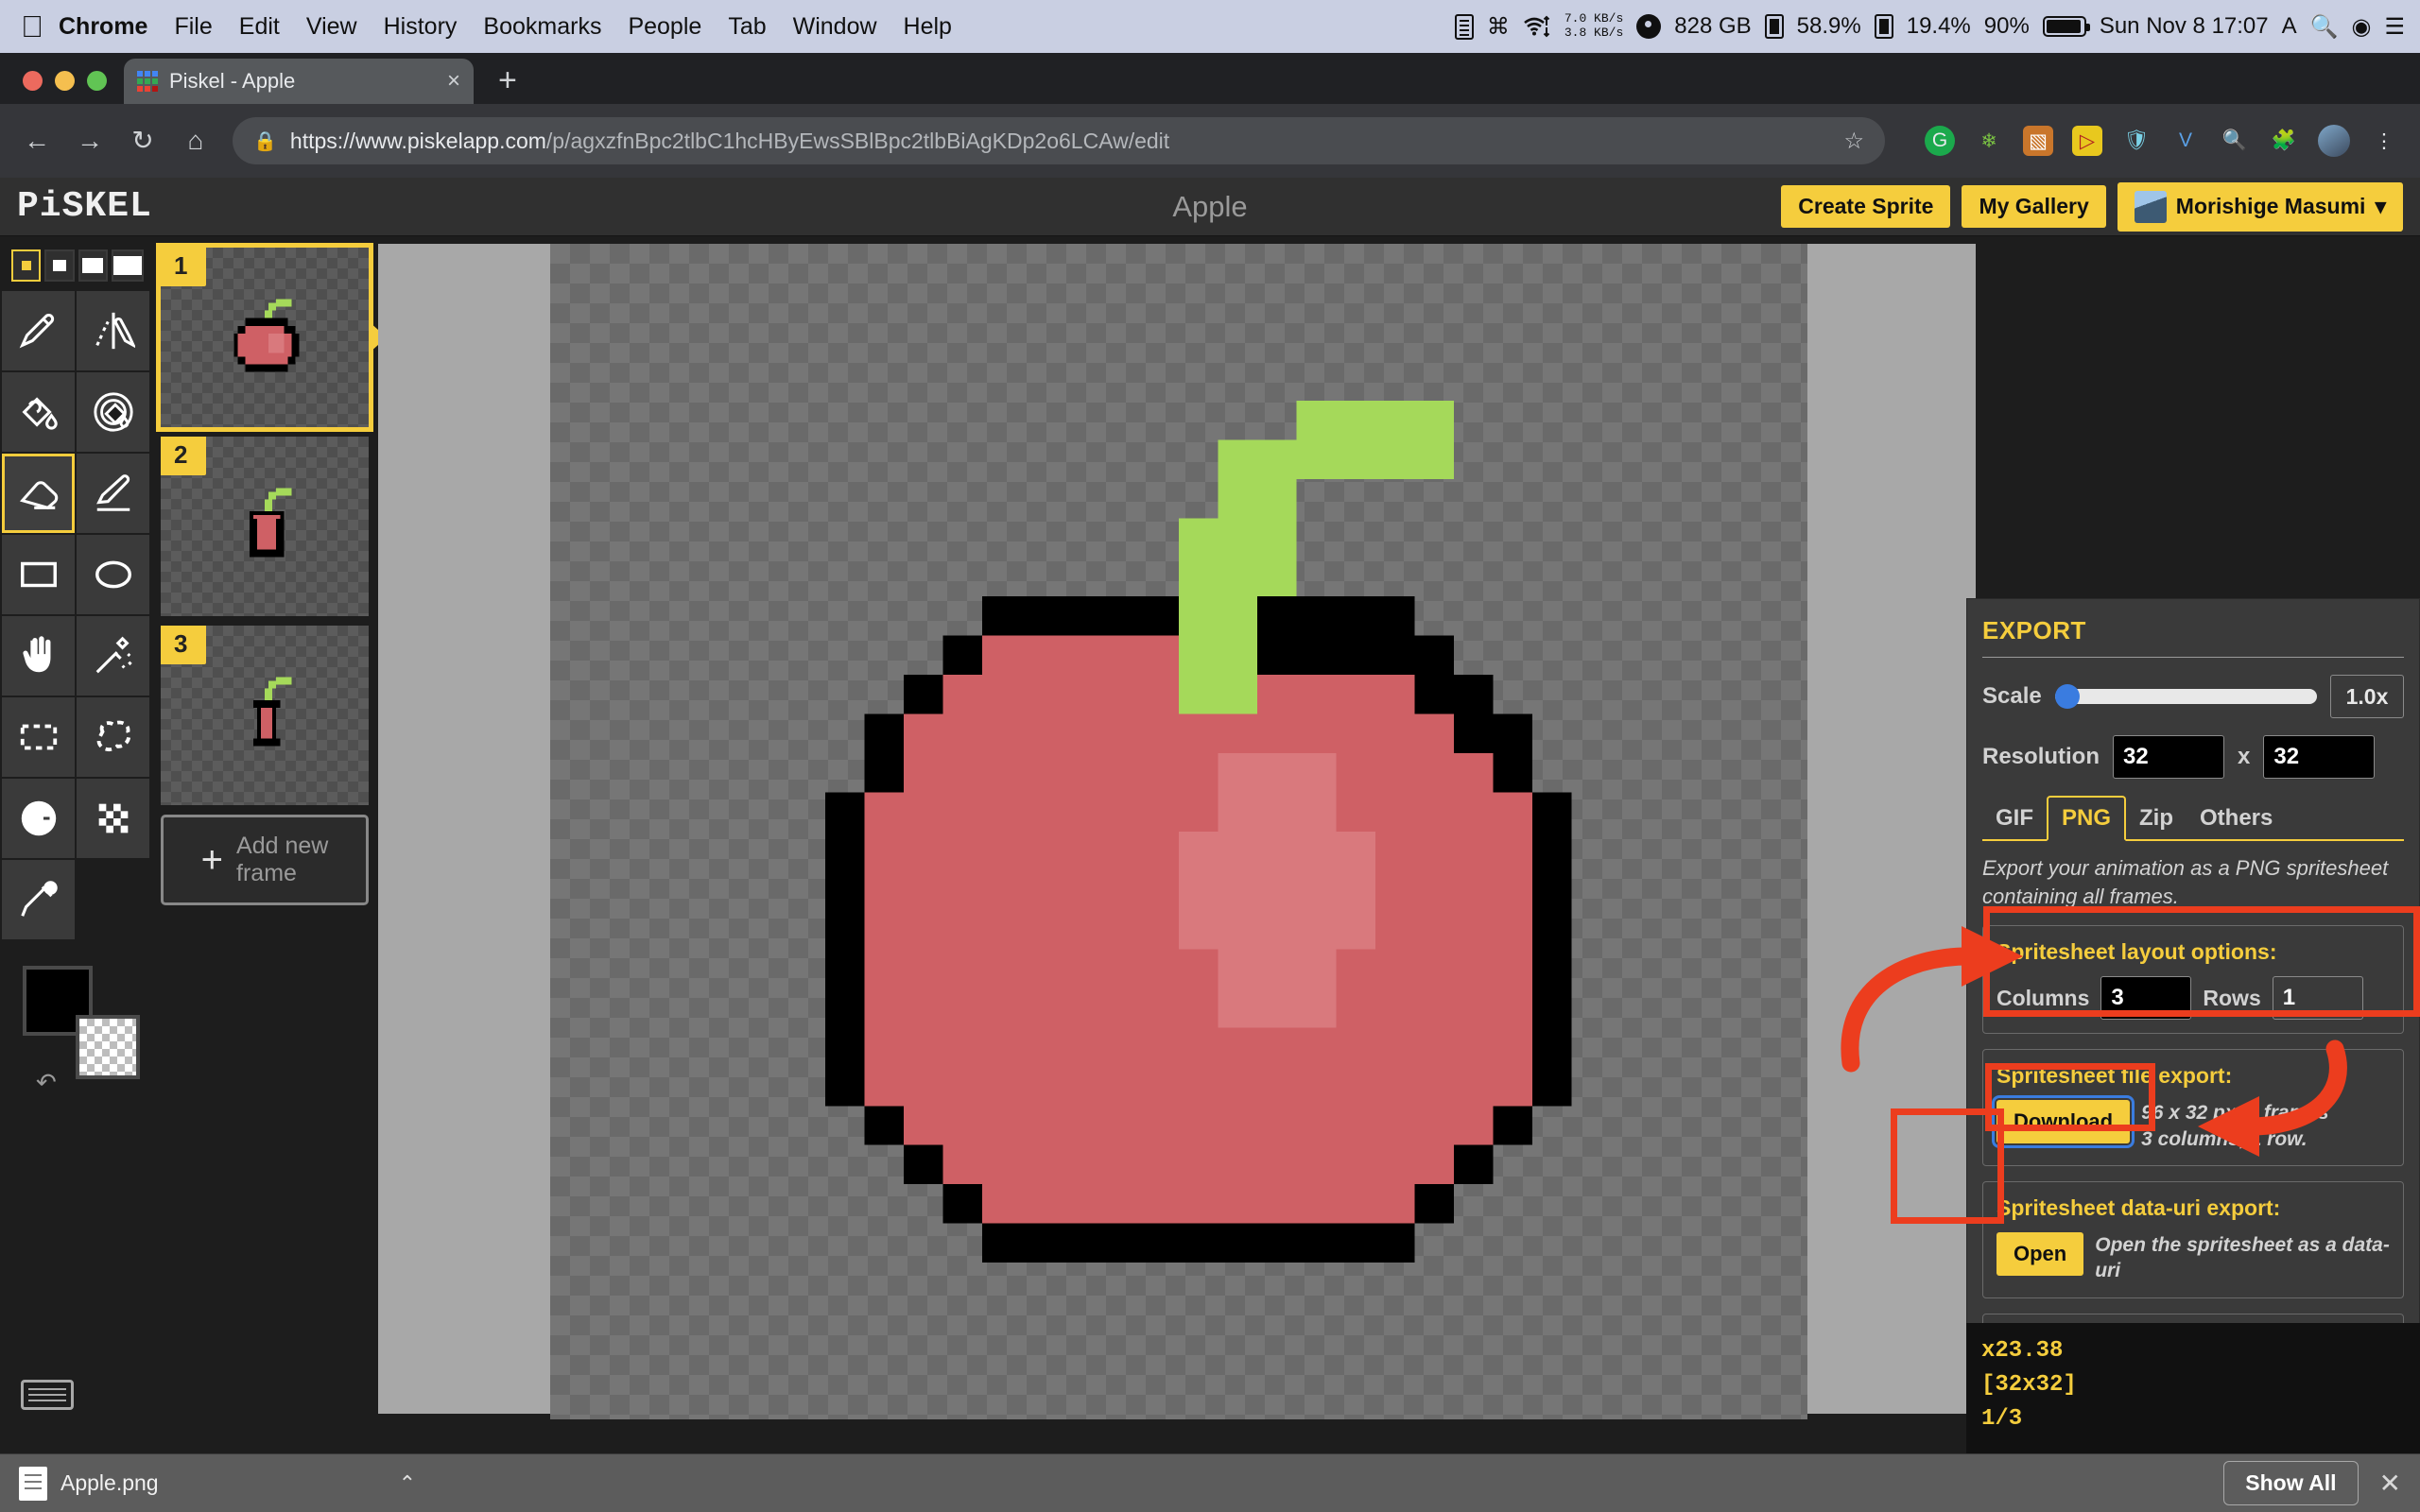  Describe the element at coordinates (38, 493) in the screenshot. I see `eraser-tool` at that location.